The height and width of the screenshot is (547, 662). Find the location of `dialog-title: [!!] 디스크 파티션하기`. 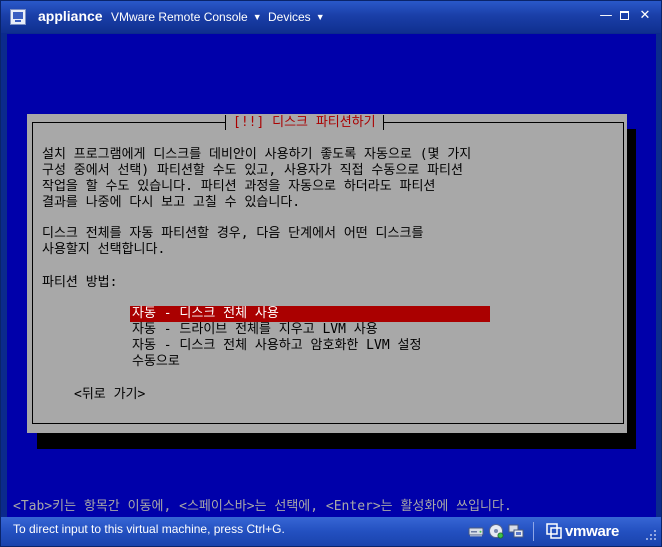

dialog-title: [!!] 디스크 파티션하기 is located at coordinates (304, 123).